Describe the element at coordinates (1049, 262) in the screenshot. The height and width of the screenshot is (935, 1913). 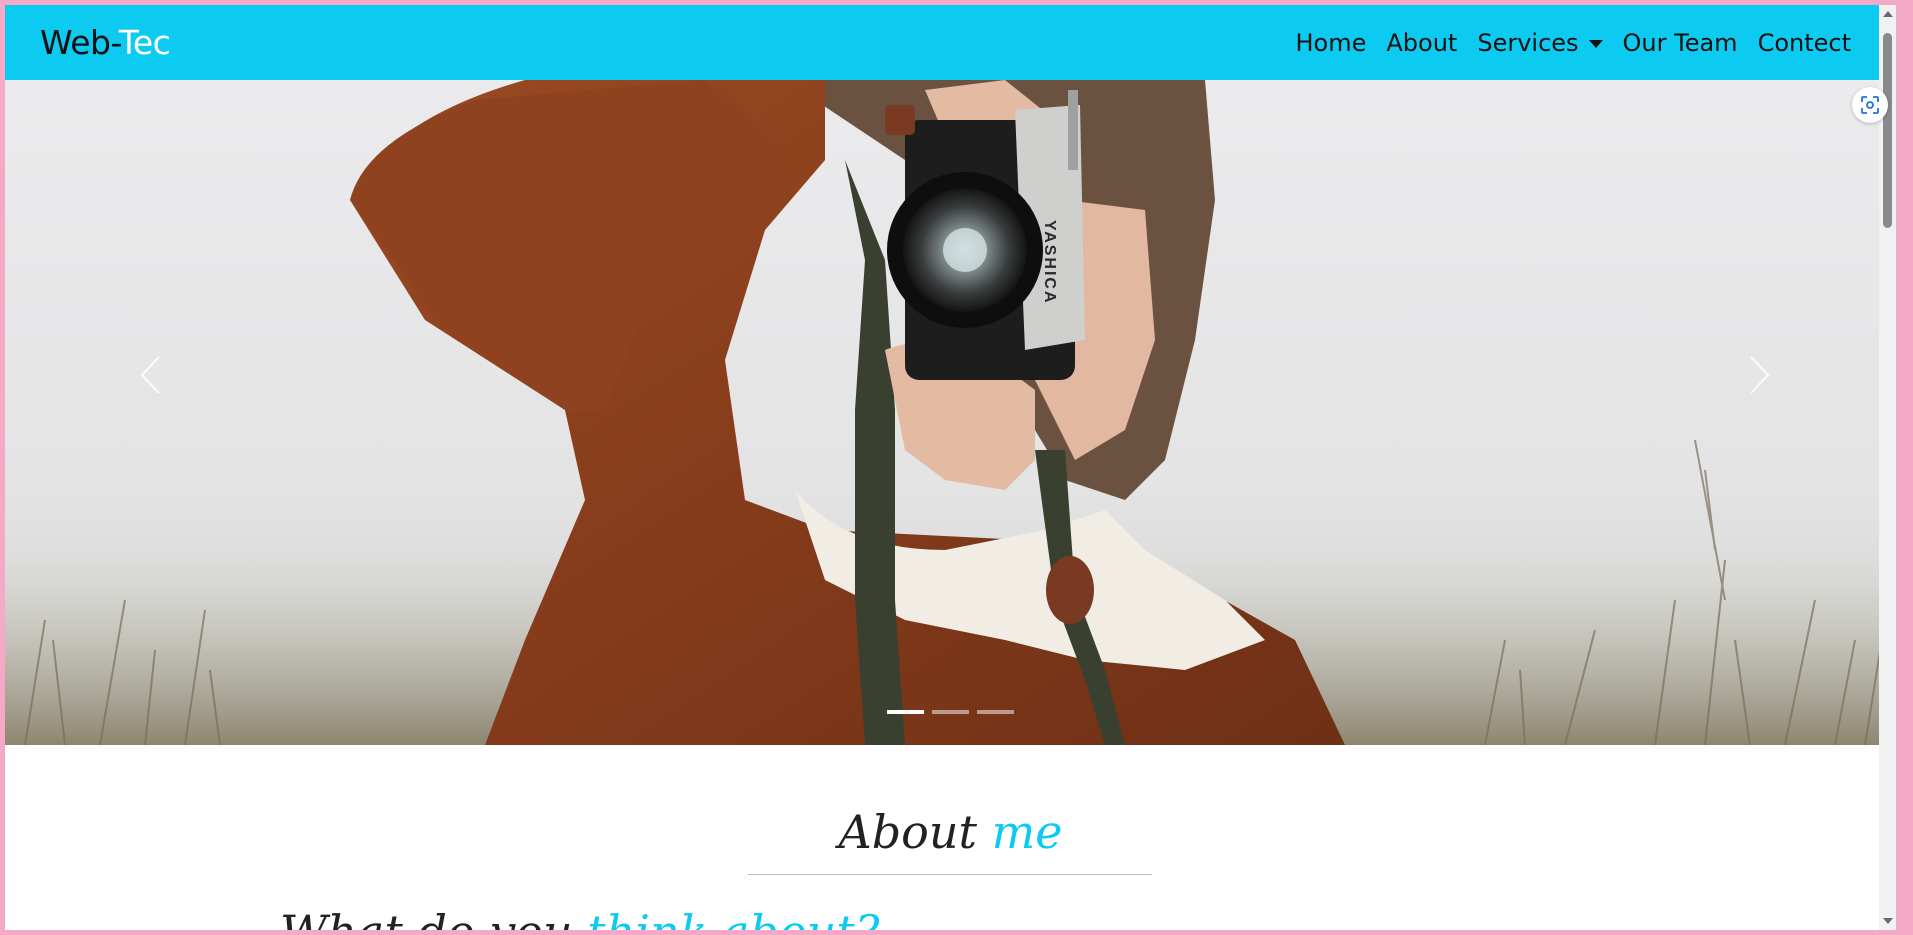
I see `camera-brand-label: YASHICA` at that location.